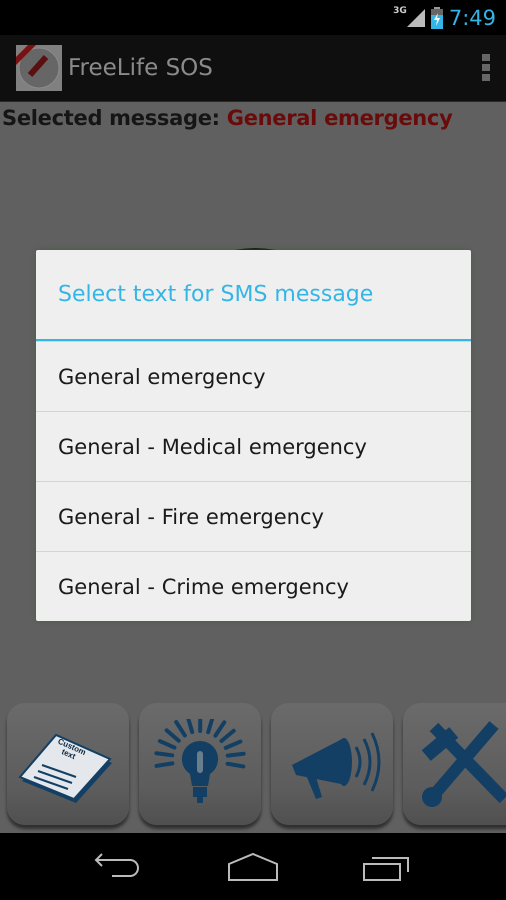 The height and width of the screenshot is (900, 506). Describe the element at coordinates (415, 17) in the screenshot. I see `signal-icon` at that location.